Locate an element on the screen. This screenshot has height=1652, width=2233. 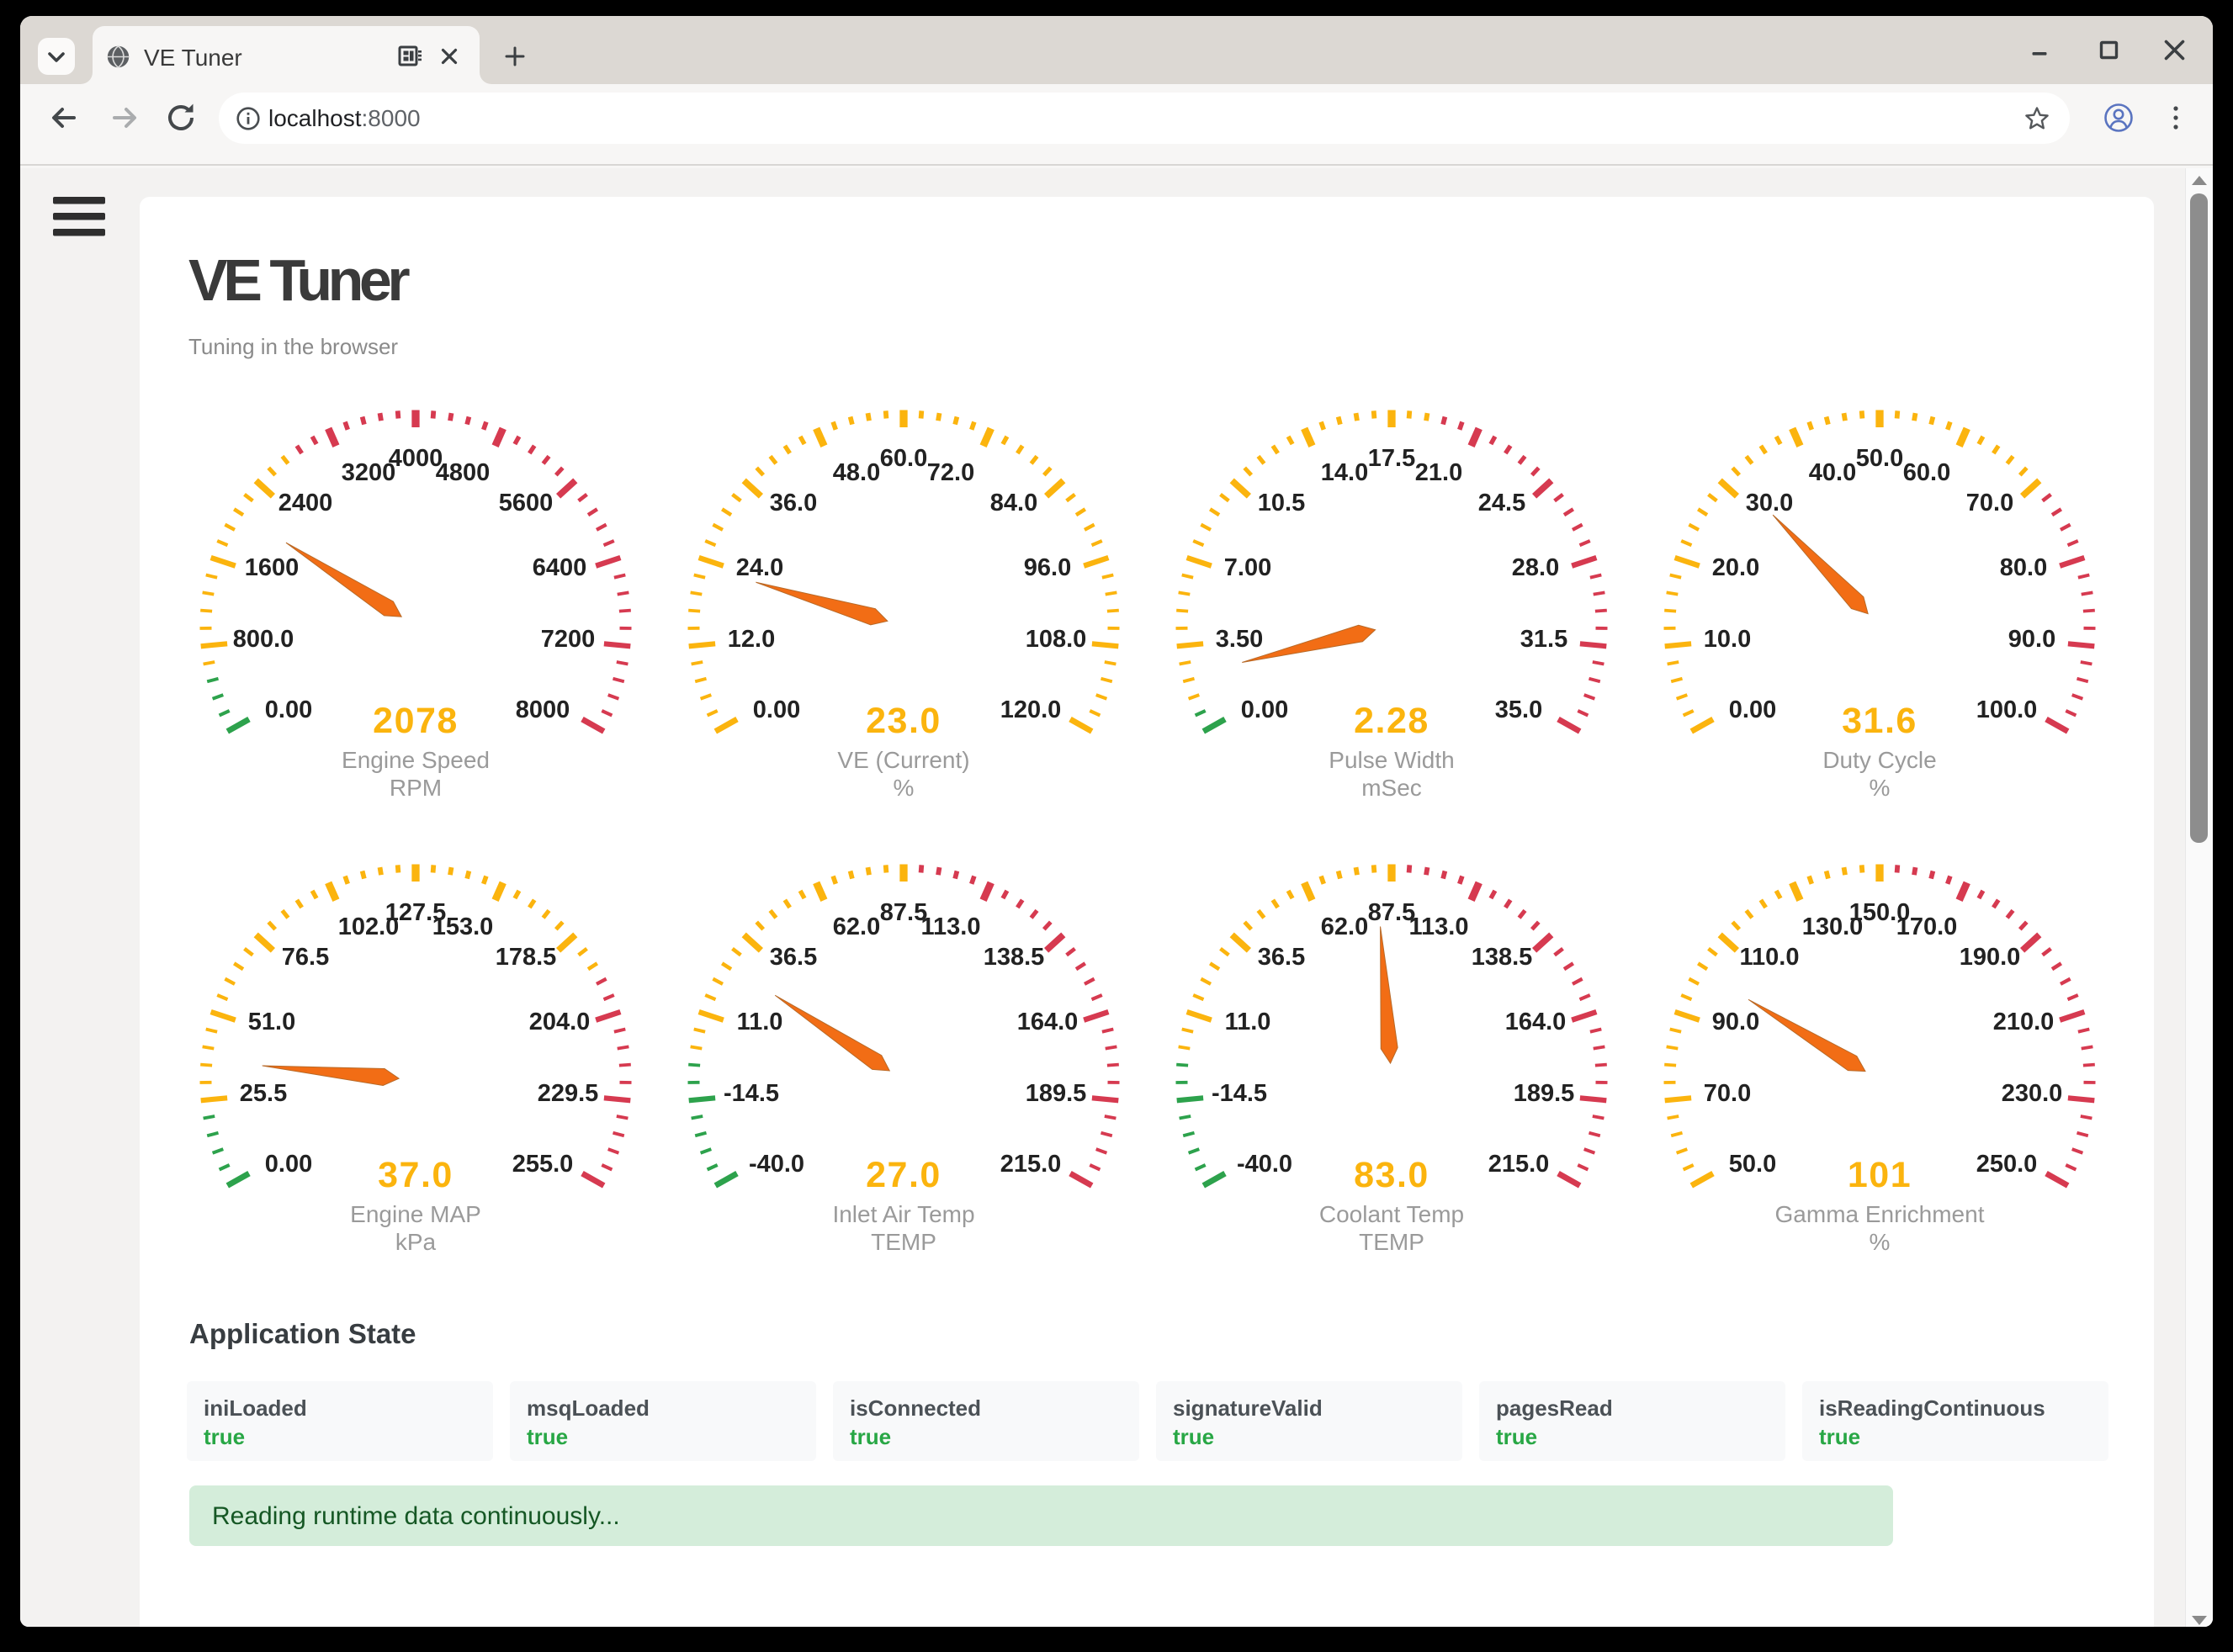
svg-text: Engine MAP is located at coordinates (415, 1214).